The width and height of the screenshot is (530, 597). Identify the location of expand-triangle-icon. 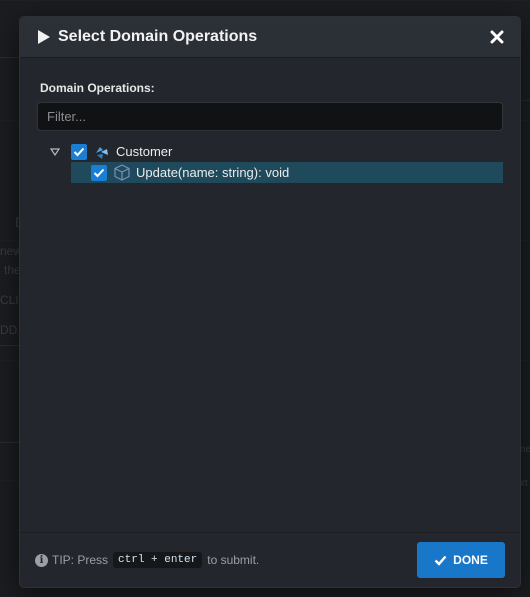
(55, 152).